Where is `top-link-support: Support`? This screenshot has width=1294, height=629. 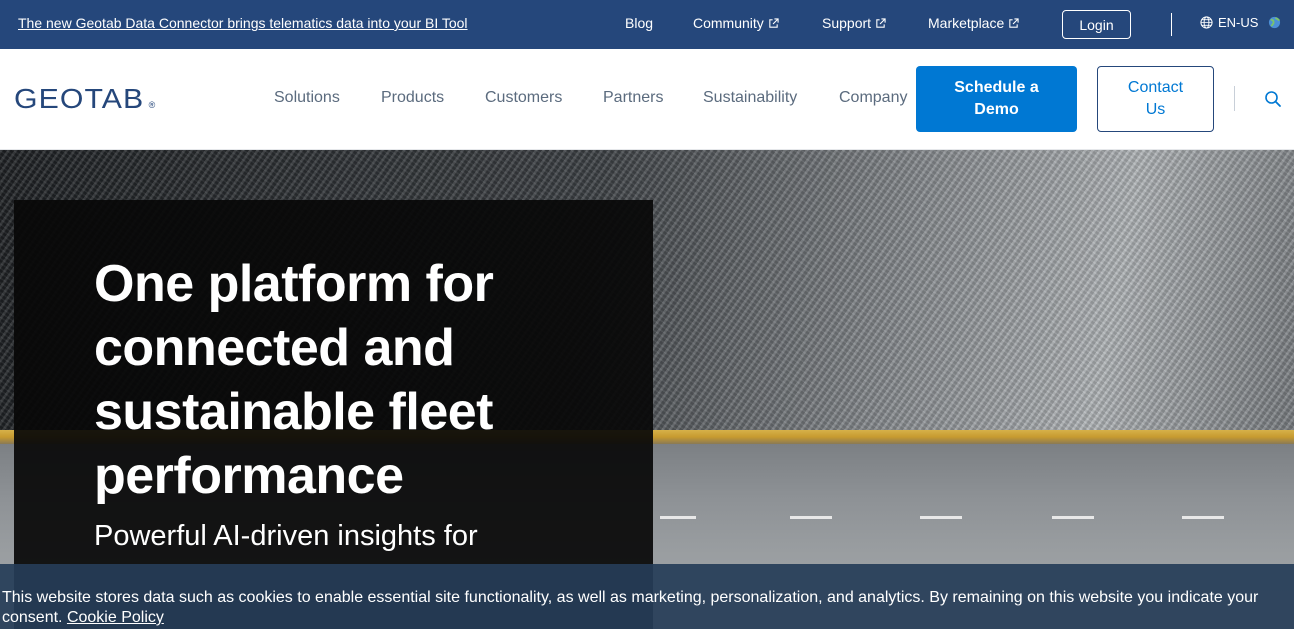
top-link-support: Support is located at coordinates (854, 23).